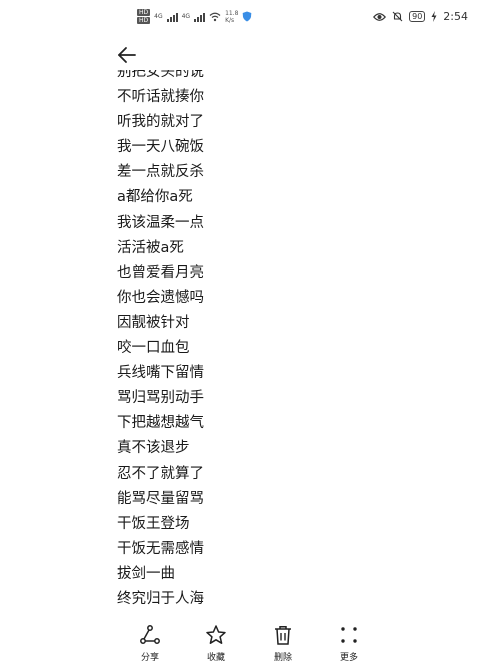  Describe the element at coordinates (160, 598) in the screenshot. I see `text-line: 终究归于人海` at that location.